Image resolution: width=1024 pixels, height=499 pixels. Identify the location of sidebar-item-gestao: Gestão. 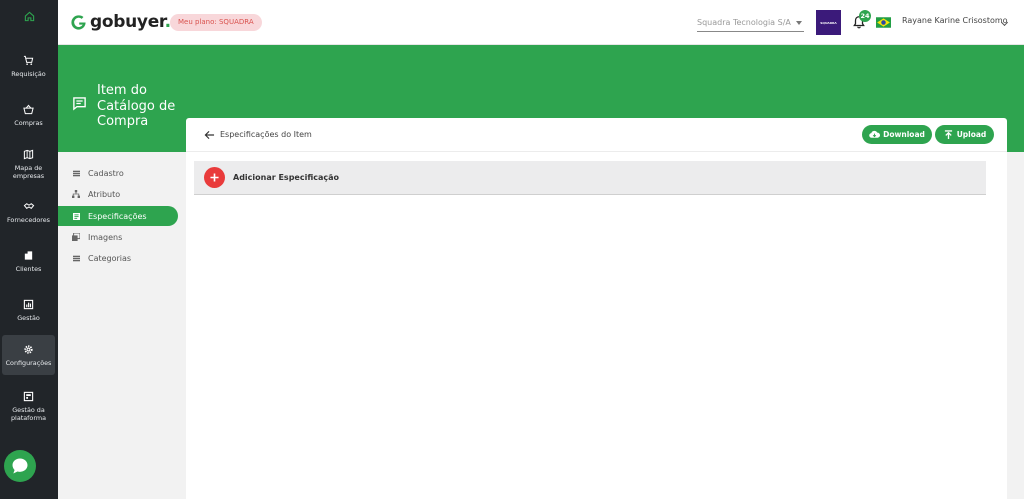
(28, 310).